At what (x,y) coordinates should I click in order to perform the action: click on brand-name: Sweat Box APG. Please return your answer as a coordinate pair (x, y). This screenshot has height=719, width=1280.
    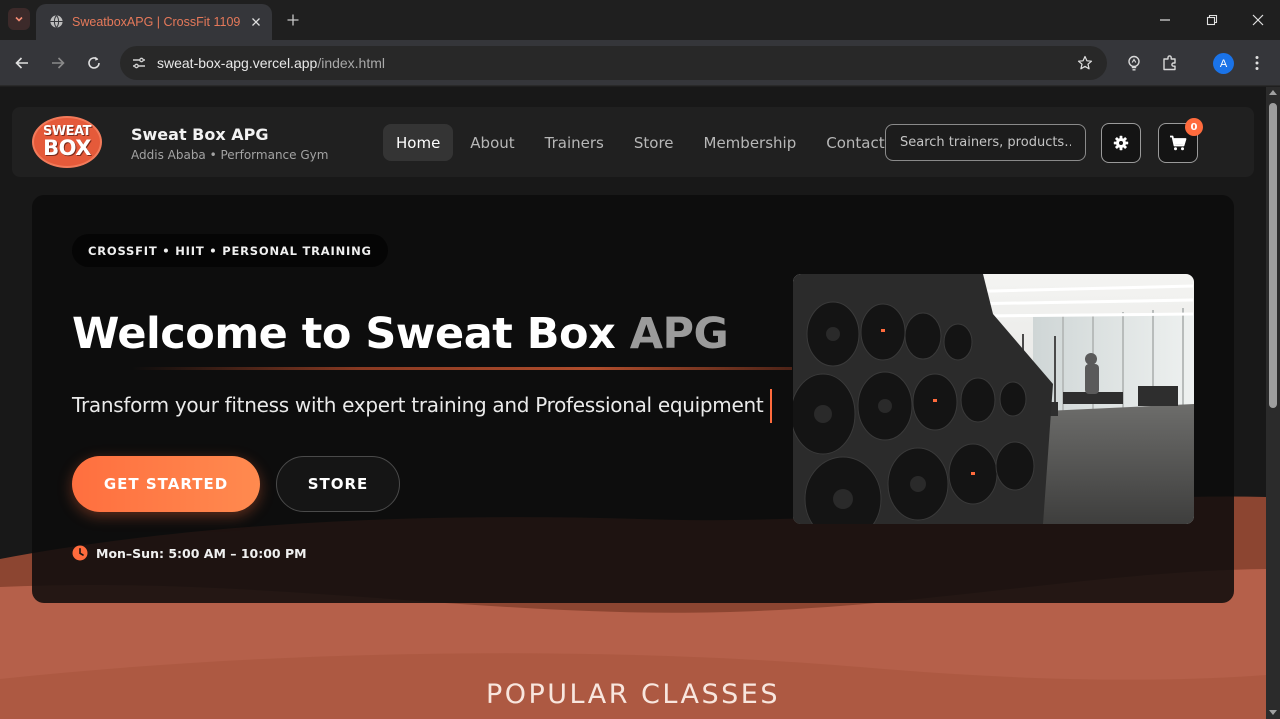
    Looking at the image, I should click on (200, 134).